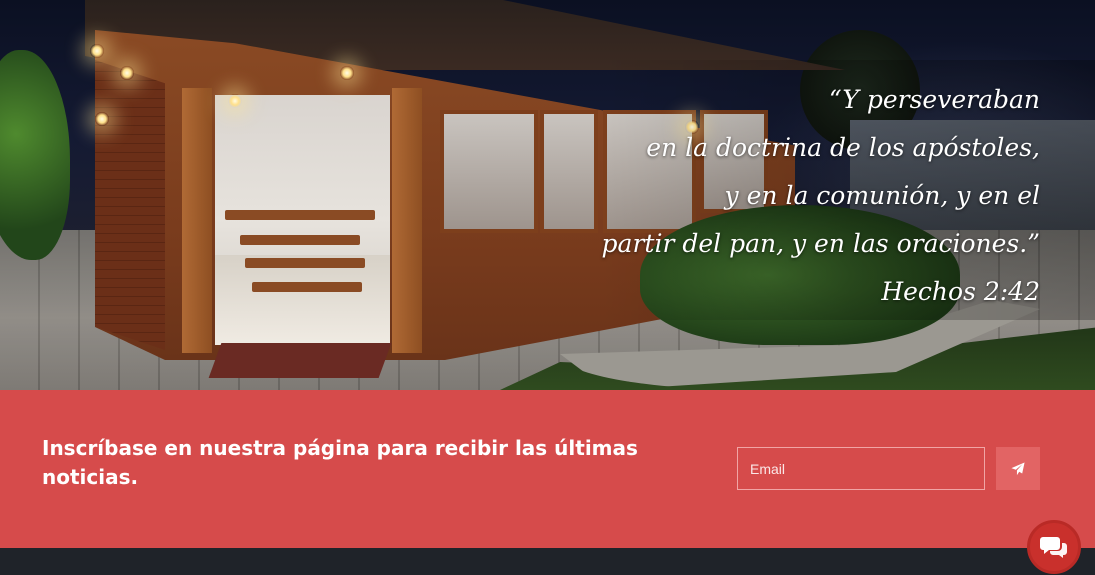  I want to click on paper-plane-icon, so click(1018, 468).